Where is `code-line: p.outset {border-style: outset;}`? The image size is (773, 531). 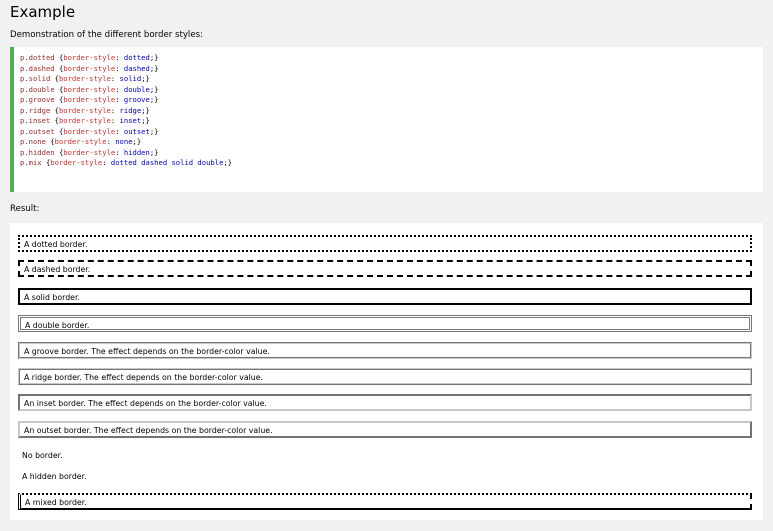
code-line: p.outset {border-style: outset;} is located at coordinates (89, 131).